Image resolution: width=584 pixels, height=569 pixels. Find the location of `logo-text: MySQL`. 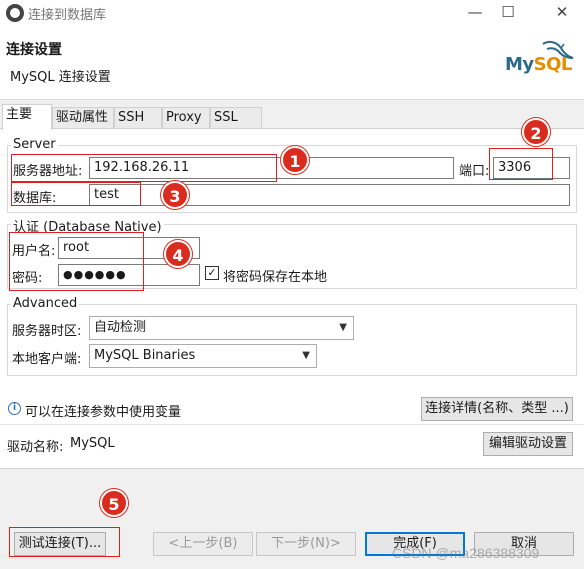

logo-text: MySQL is located at coordinates (538, 64).